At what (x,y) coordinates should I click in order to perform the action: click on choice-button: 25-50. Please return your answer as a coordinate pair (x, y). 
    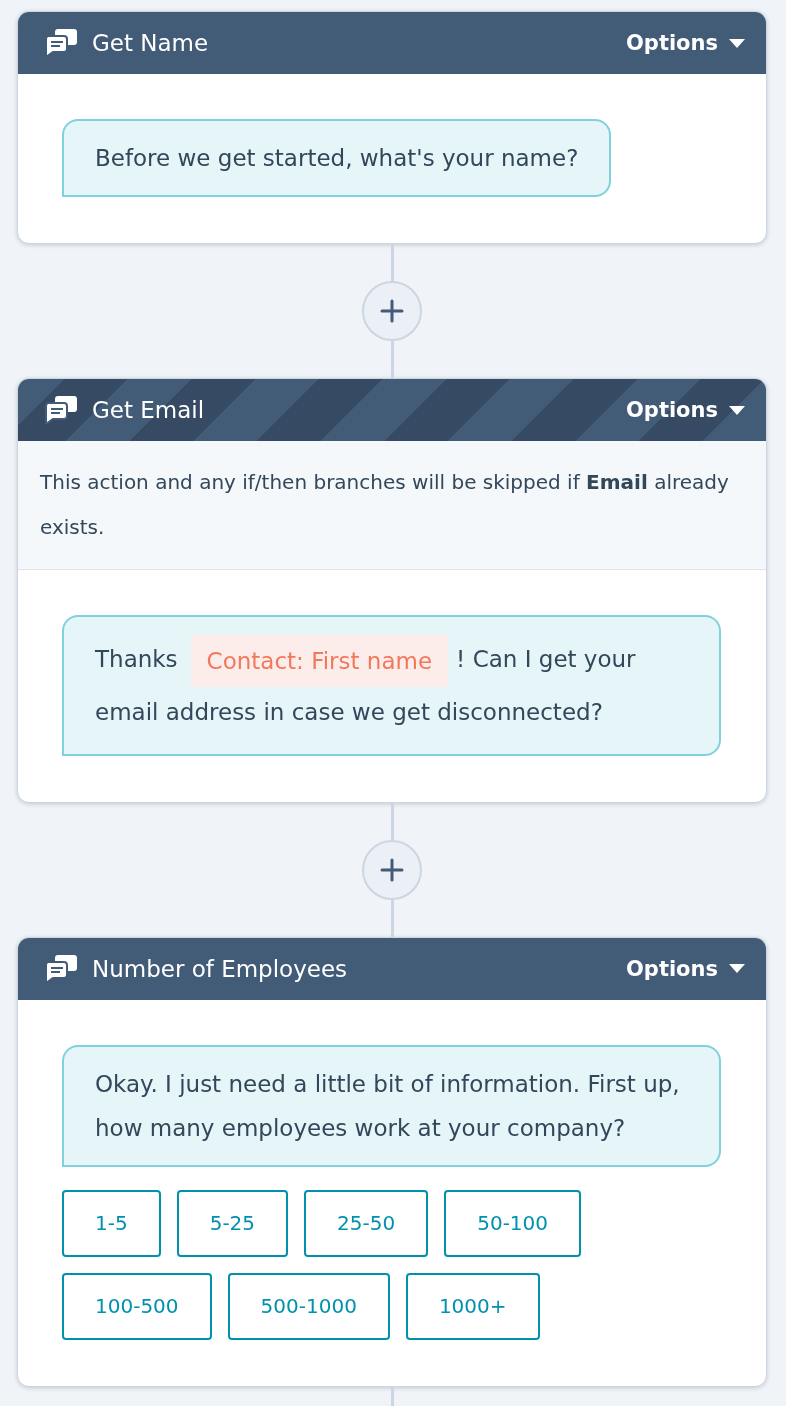
    Looking at the image, I should click on (366, 1223).